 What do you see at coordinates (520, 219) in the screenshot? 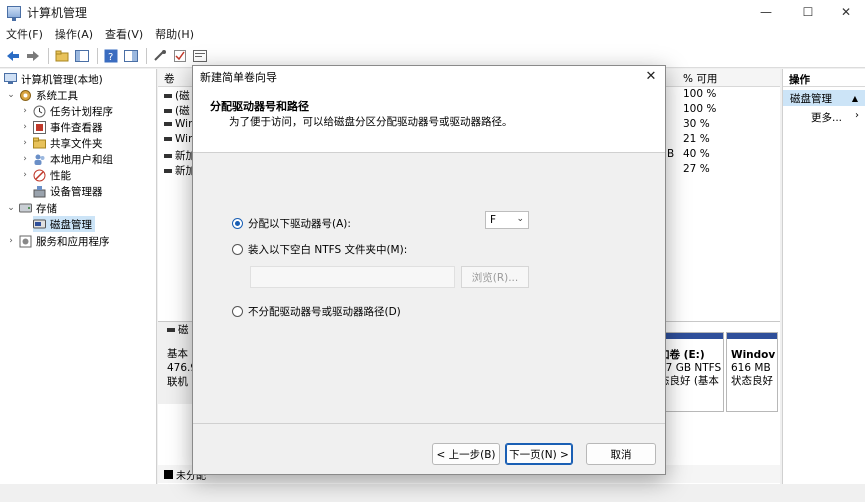
I see `chevron-down-icon: ⌄` at bounding box center [520, 219].